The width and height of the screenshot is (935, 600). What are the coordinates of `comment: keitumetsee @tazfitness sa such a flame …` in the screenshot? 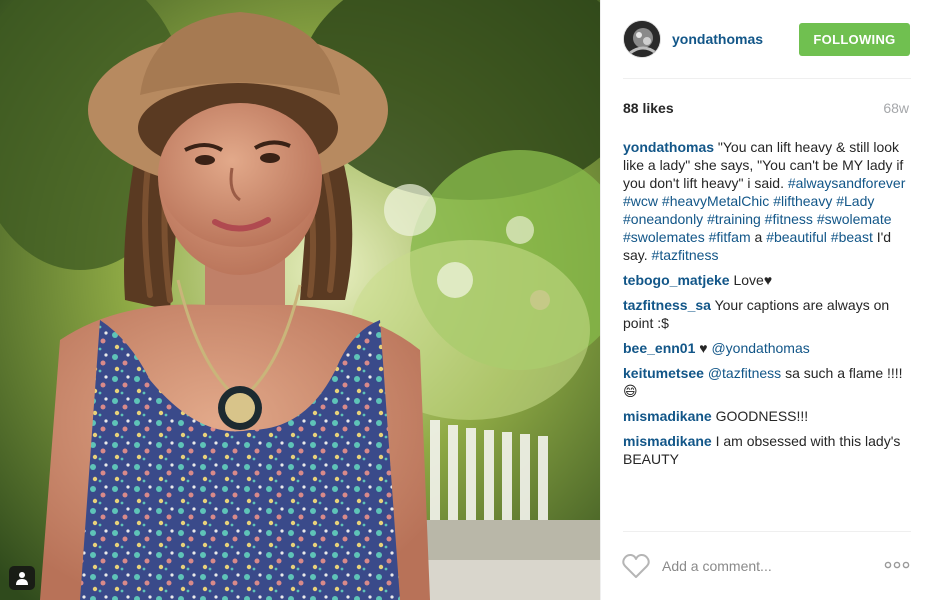 It's located at (769, 382).